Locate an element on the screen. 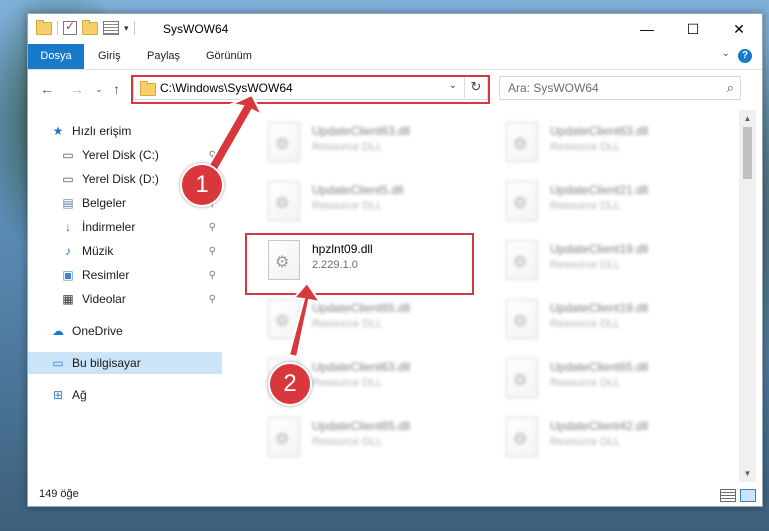 This screenshot has height=531, width=769. search-placeholder: Ara: SysWOW64 is located at coordinates (553, 88).